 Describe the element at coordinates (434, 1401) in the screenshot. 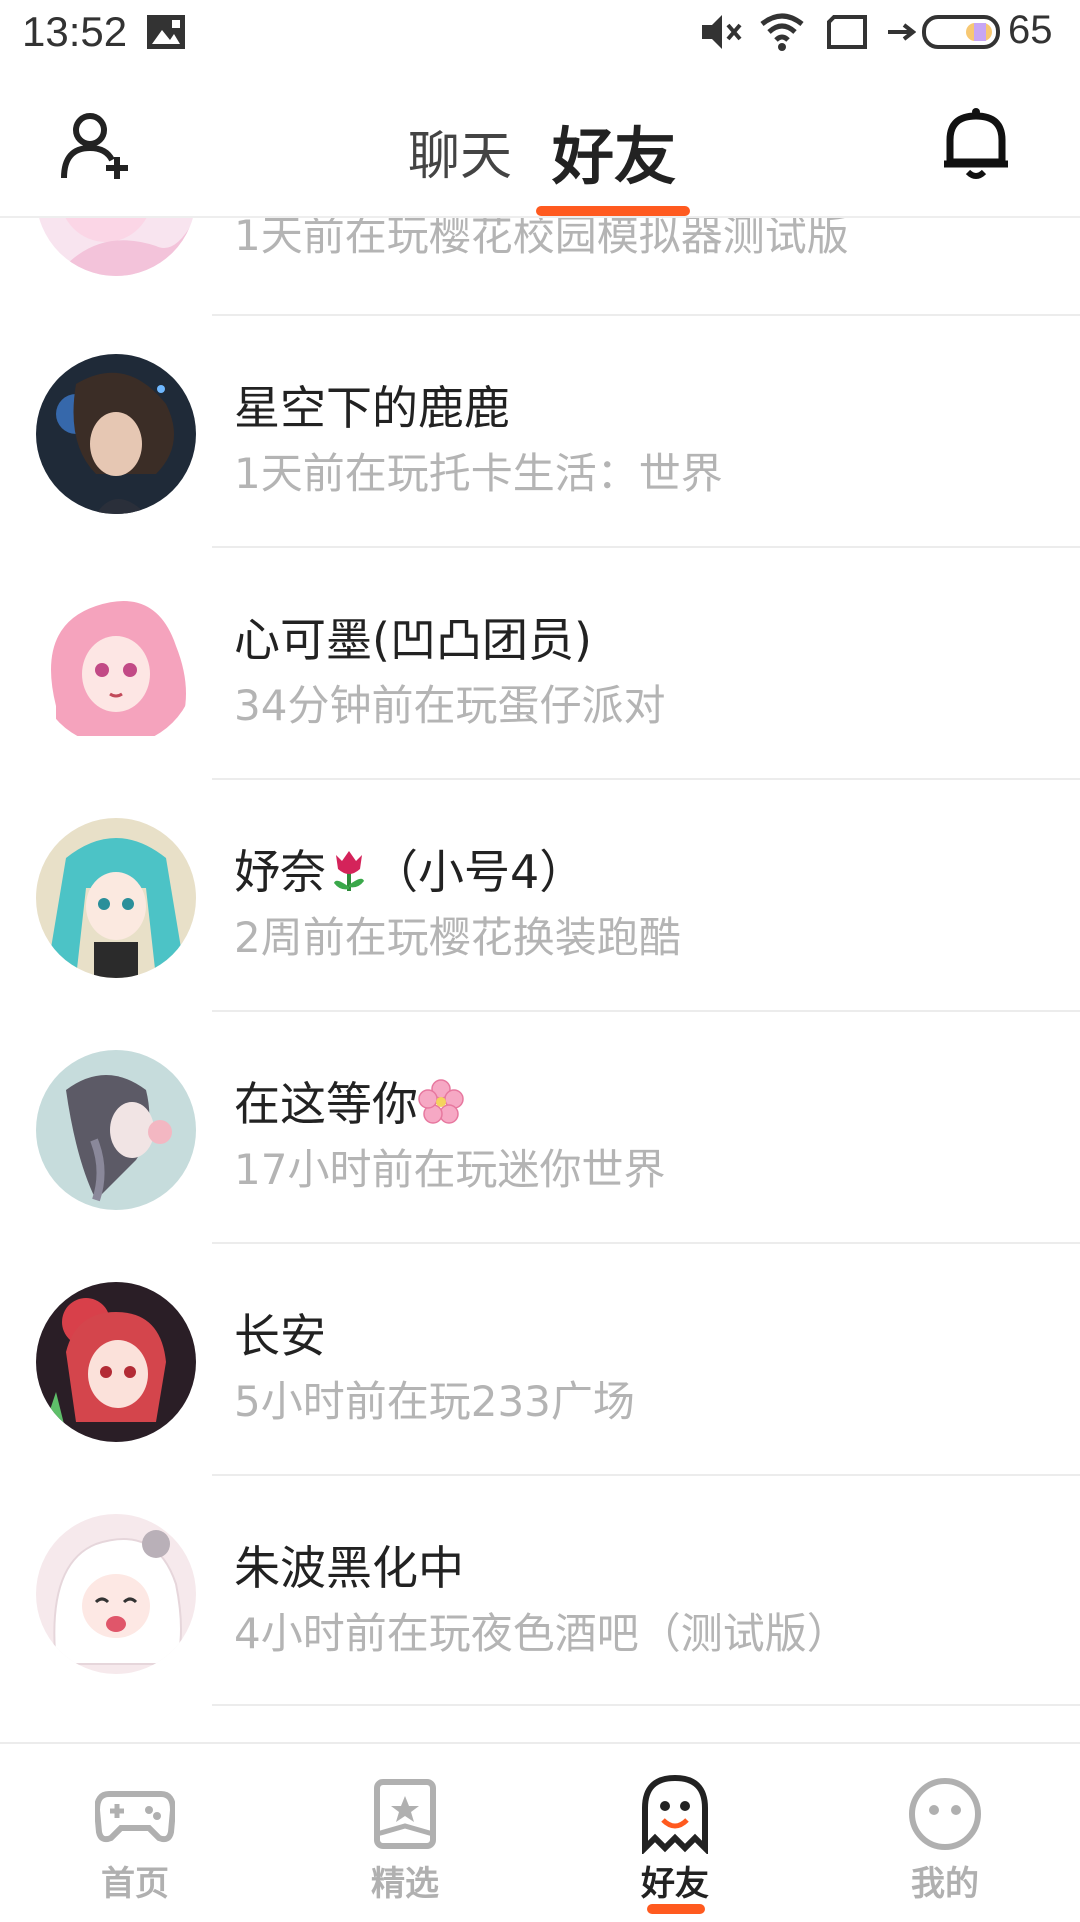

I see `friend-status: 5小时前在玩233广场` at that location.